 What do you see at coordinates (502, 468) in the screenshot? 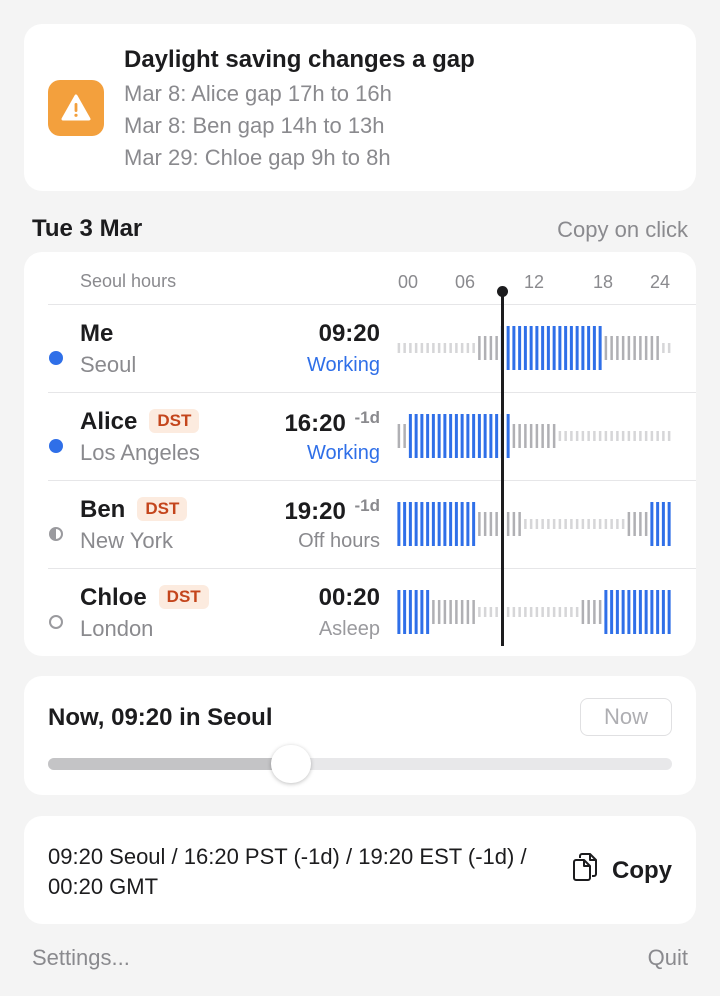
I see `now-marker-line` at bounding box center [502, 468].